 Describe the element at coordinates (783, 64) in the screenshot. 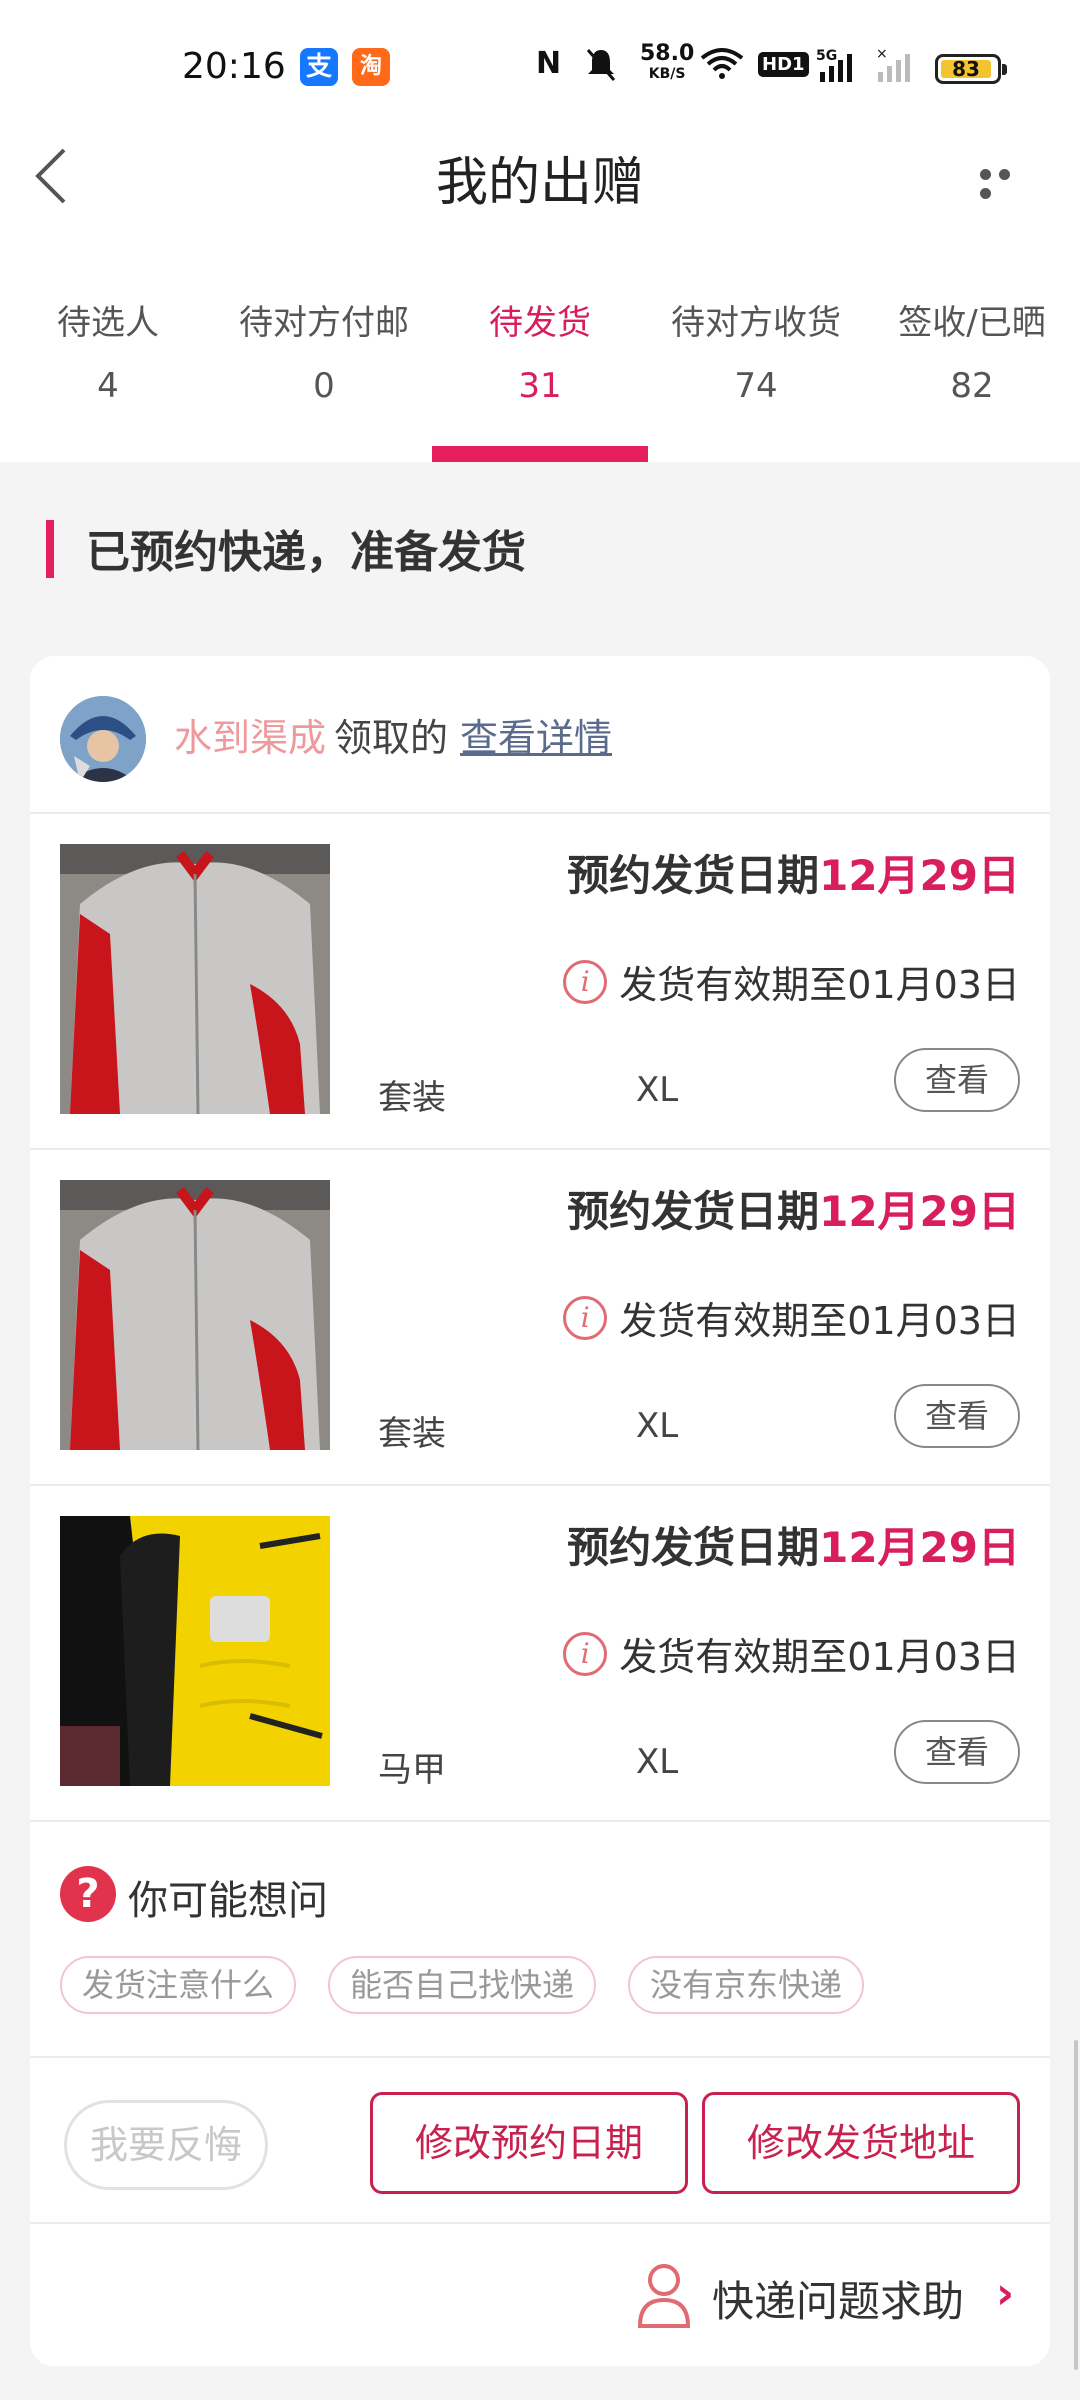

I see `hd-icon: HD1` at that location.